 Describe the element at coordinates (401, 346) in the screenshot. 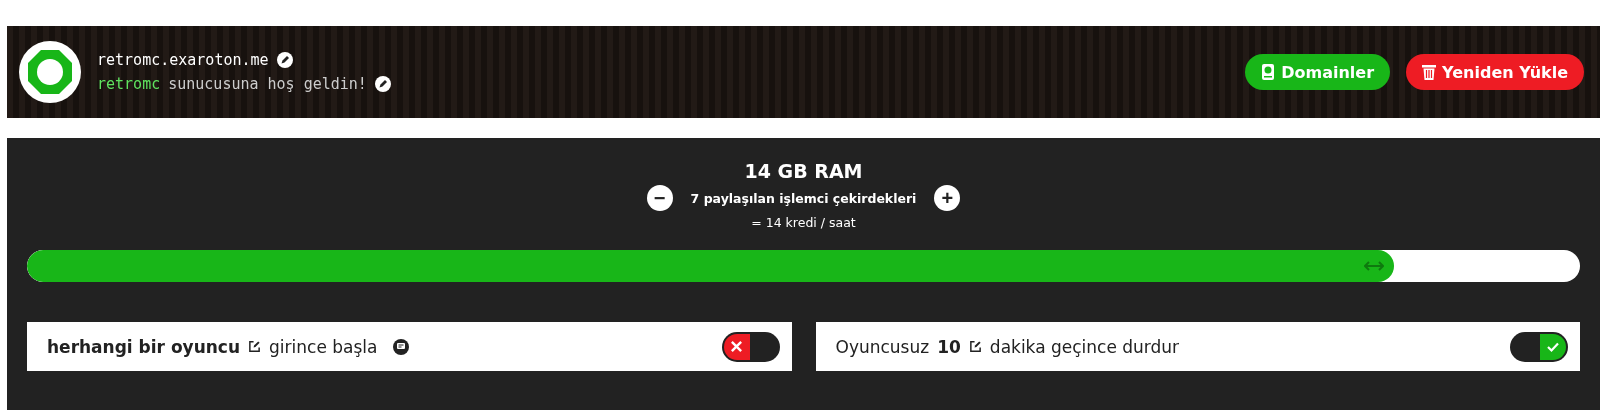

I see `chat-icon` at that location.